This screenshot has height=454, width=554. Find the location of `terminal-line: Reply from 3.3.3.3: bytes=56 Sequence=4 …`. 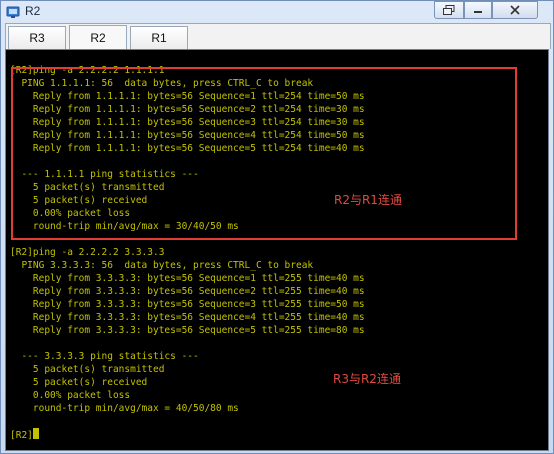

terminal-line: Reply from 3.3.3.3: bytes=56 Sequence=4 … is located at coordinates (187, 317).